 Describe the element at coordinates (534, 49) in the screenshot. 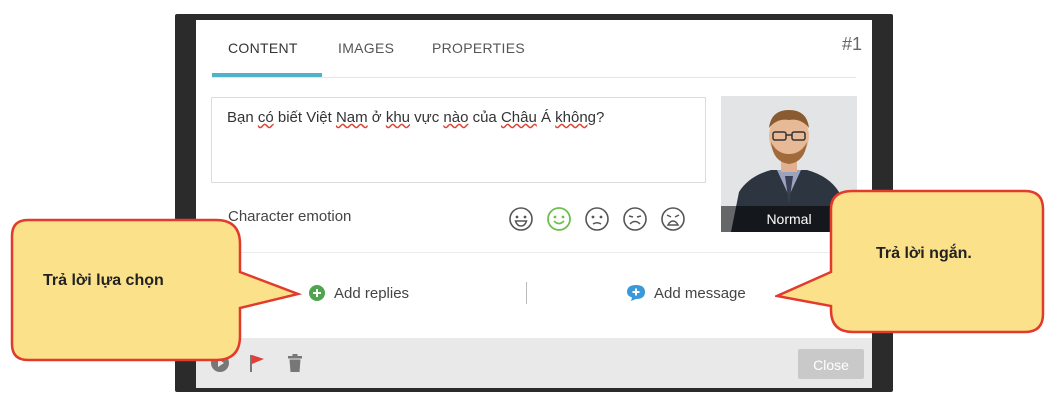

I see `tab-bar: CONTENT IMAGES PROPERTIES #1` at that location.